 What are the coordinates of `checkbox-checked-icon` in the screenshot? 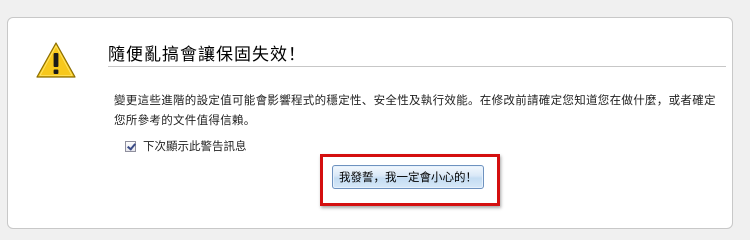 It's located at (130, 146).